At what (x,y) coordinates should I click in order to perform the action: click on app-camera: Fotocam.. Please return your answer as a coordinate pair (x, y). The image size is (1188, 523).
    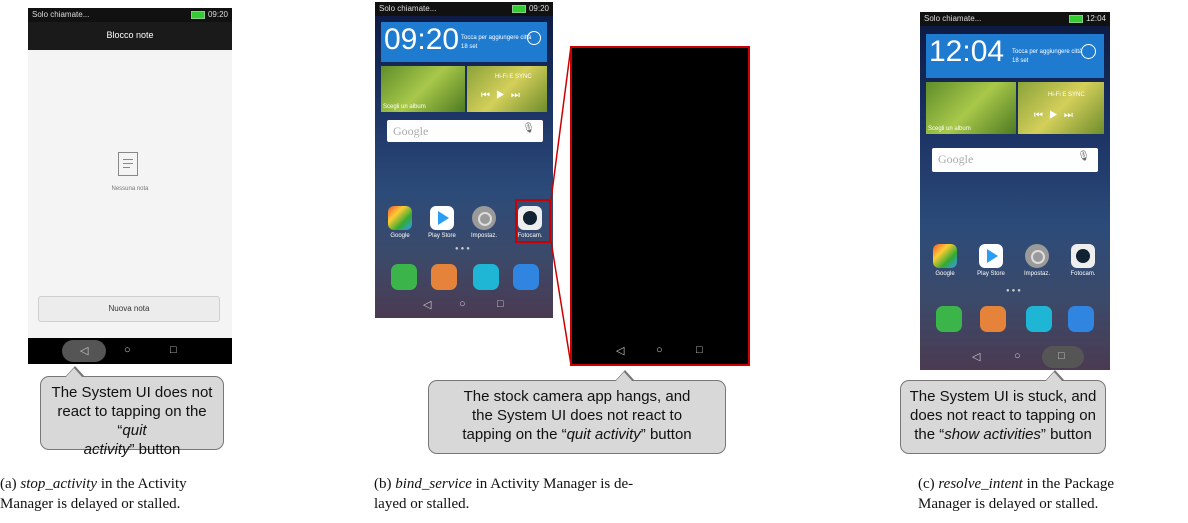
    Looking at the image, I should click on (1083, 260).